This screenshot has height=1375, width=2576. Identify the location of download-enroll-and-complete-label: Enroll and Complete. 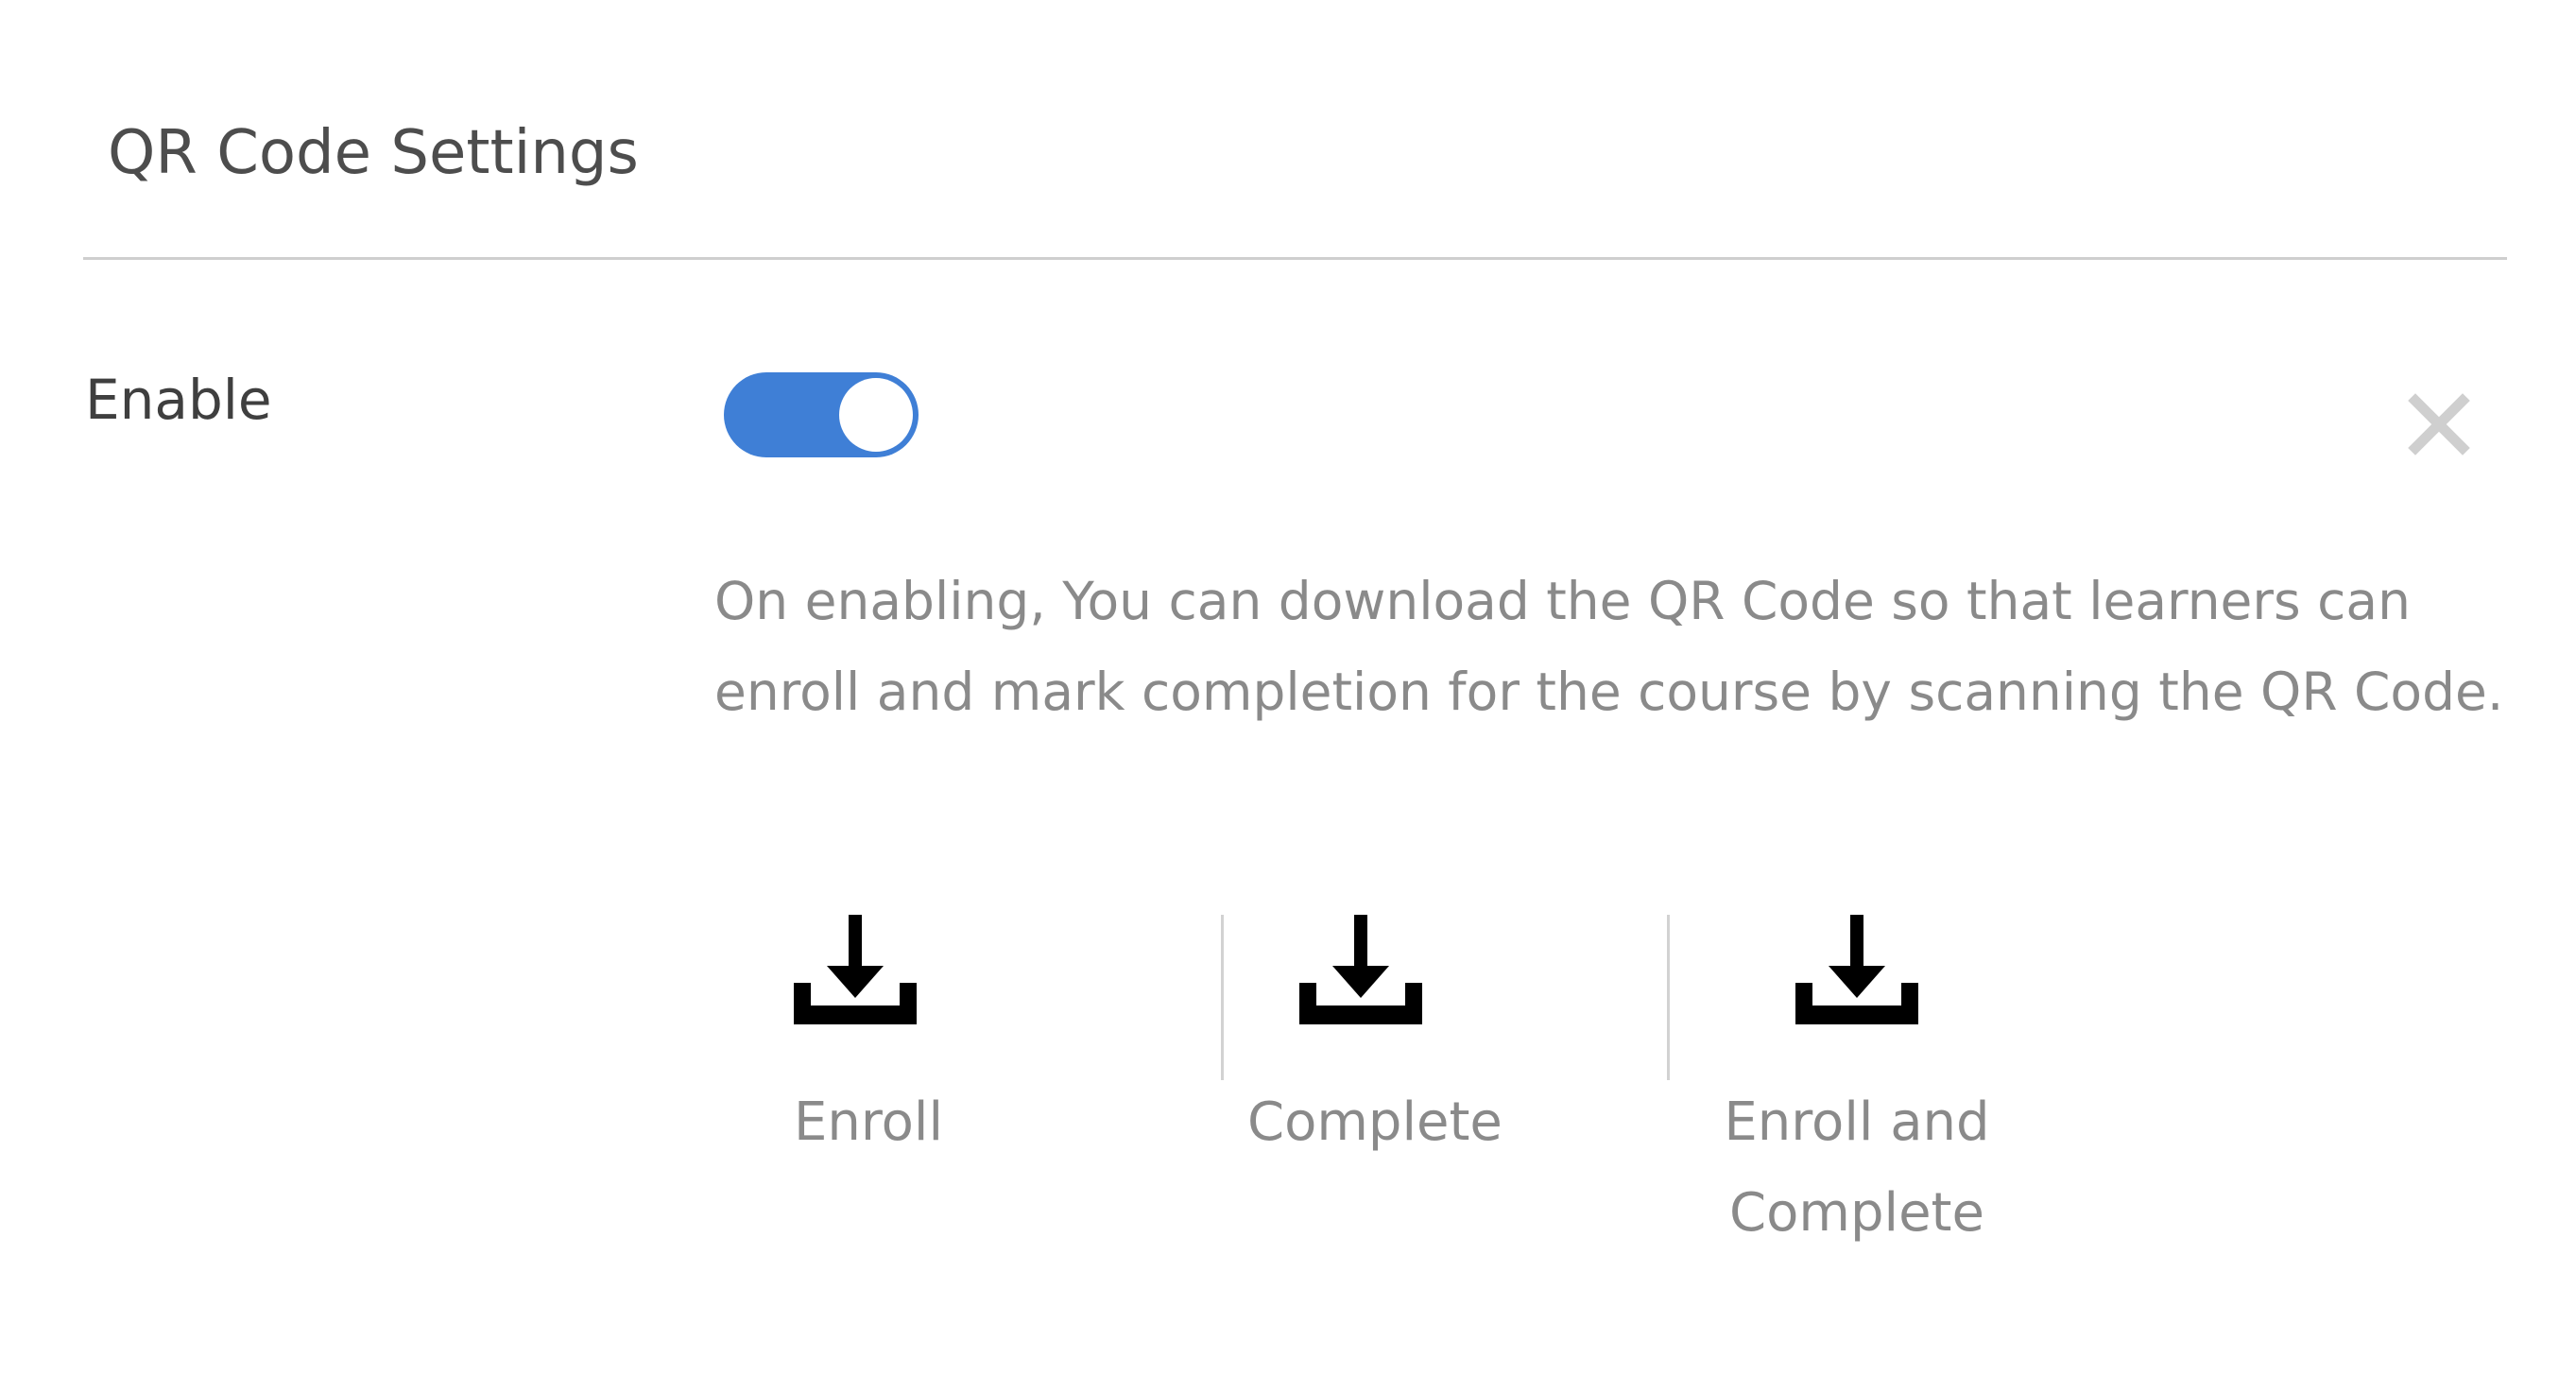
(1857, 1167).